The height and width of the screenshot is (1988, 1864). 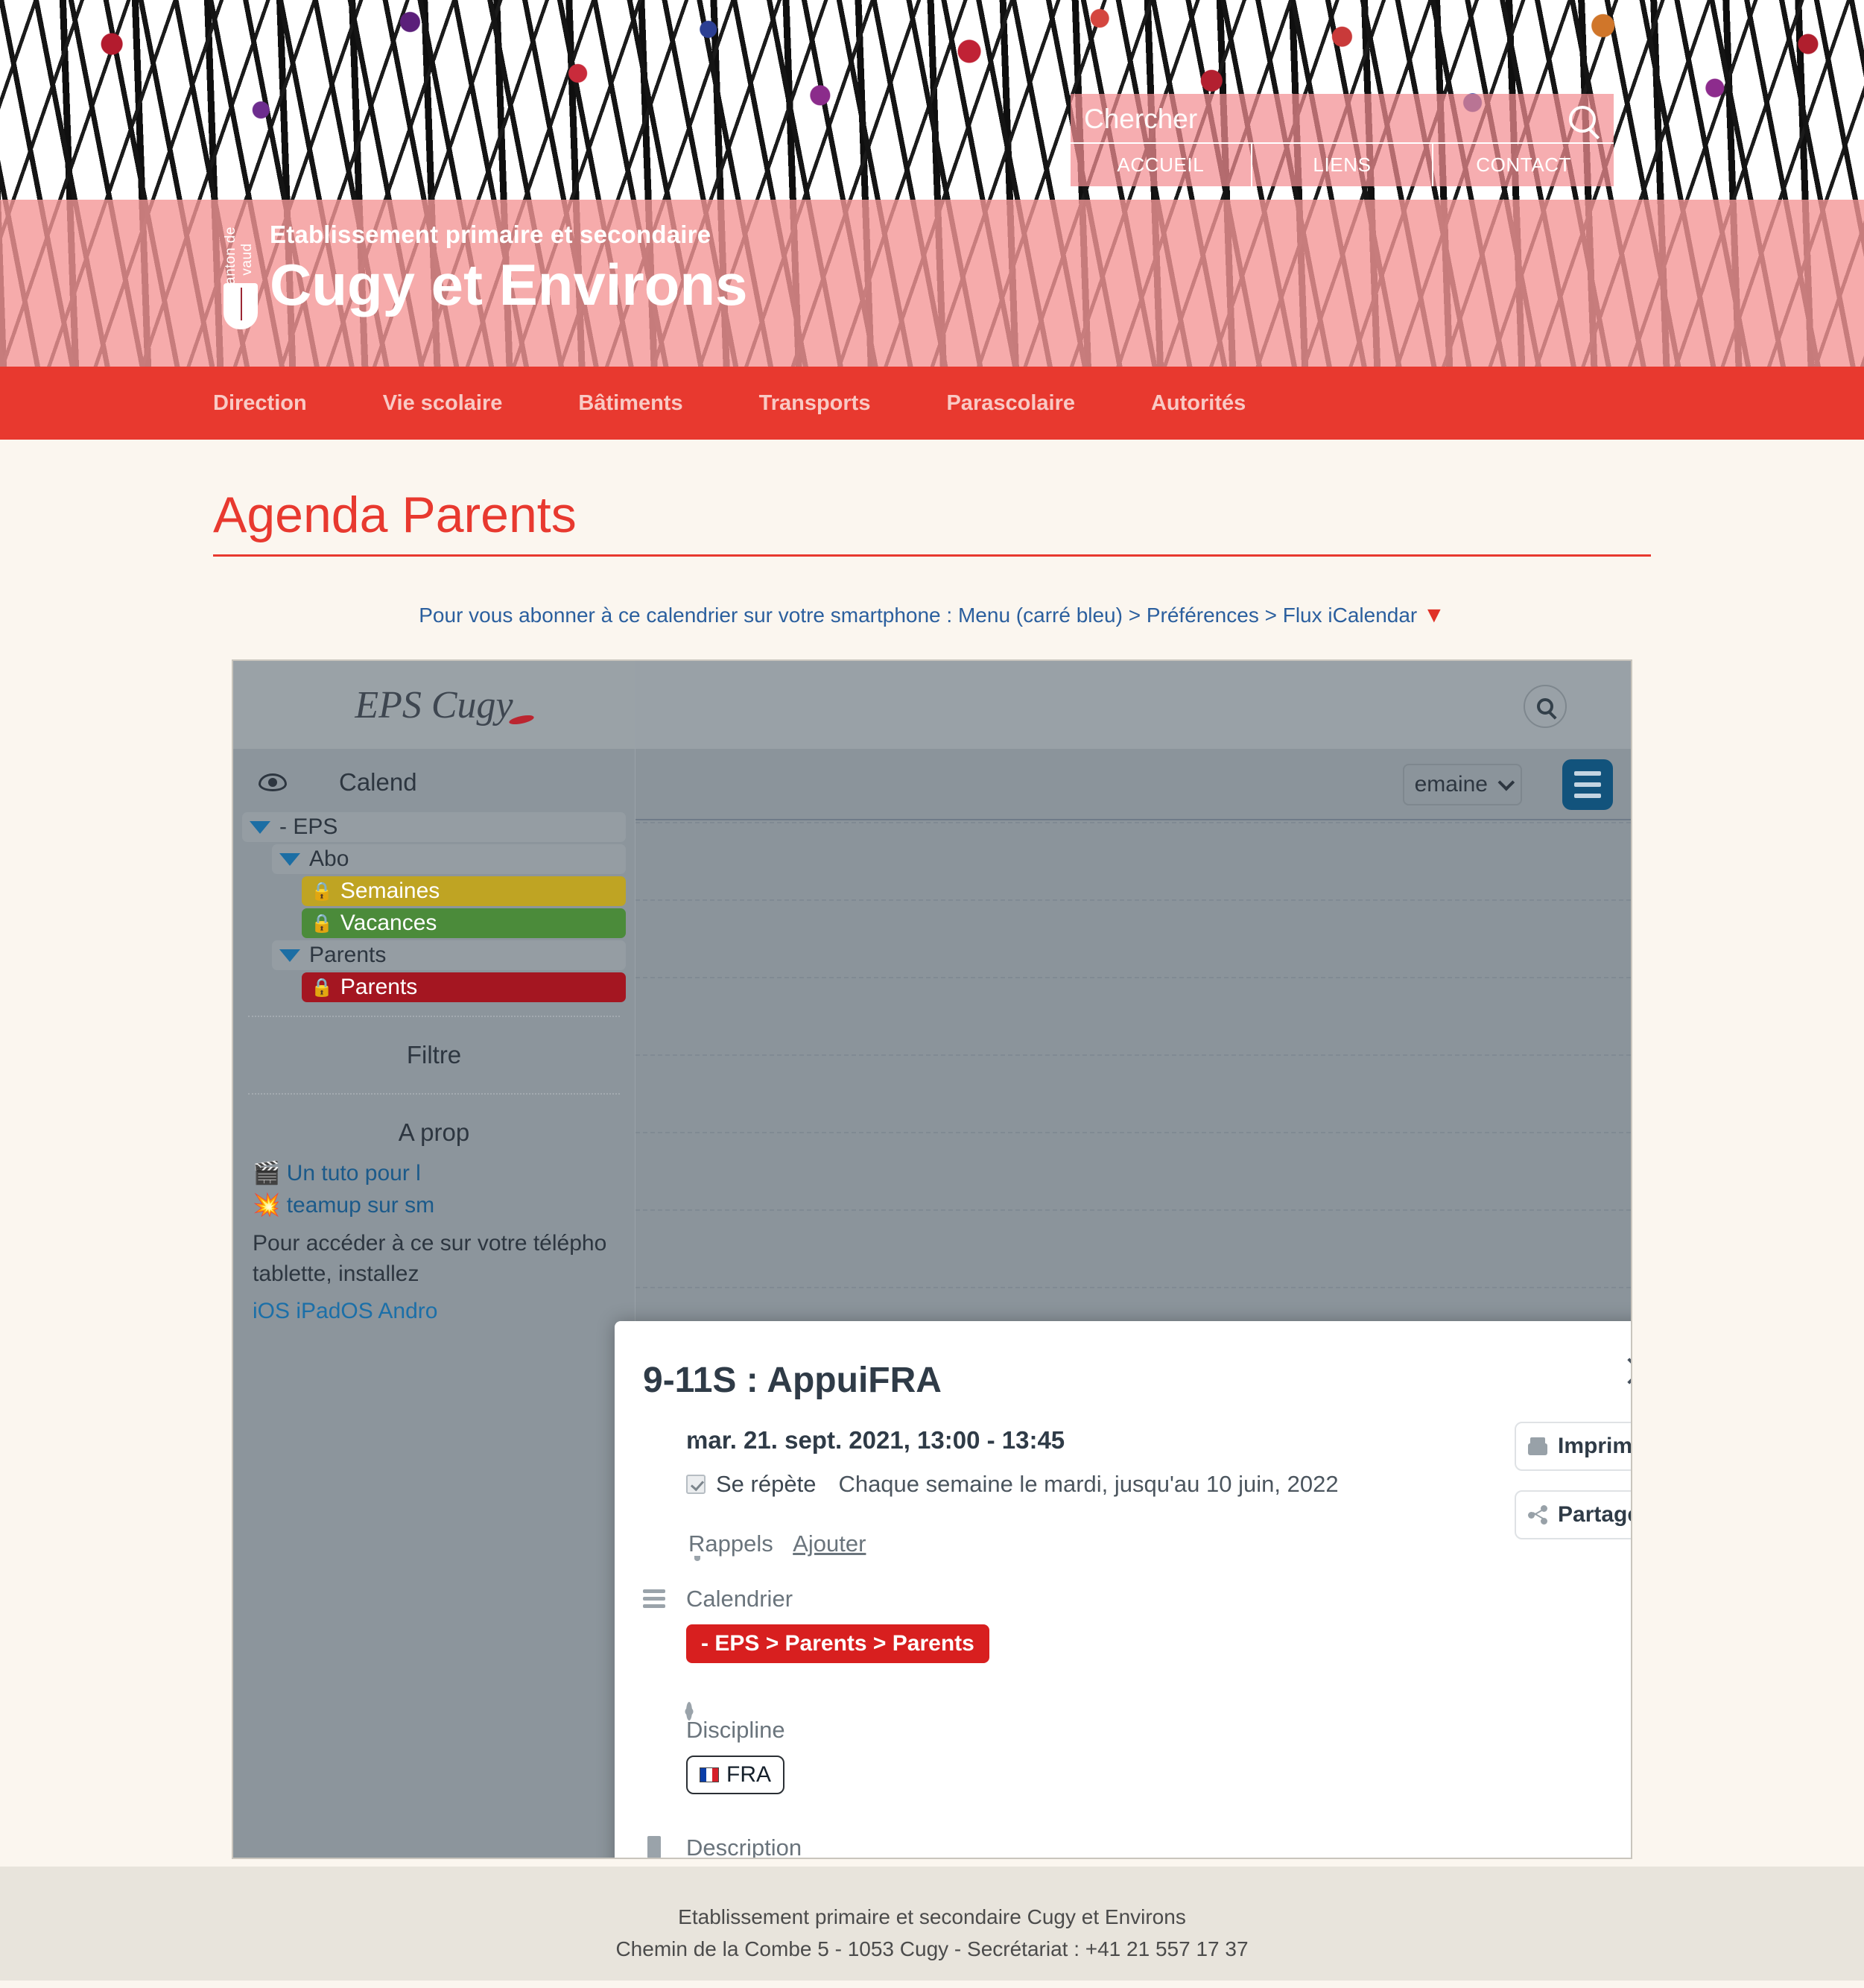 I want to click on tree-item-label: Vacances, so click(x=388, y=923).